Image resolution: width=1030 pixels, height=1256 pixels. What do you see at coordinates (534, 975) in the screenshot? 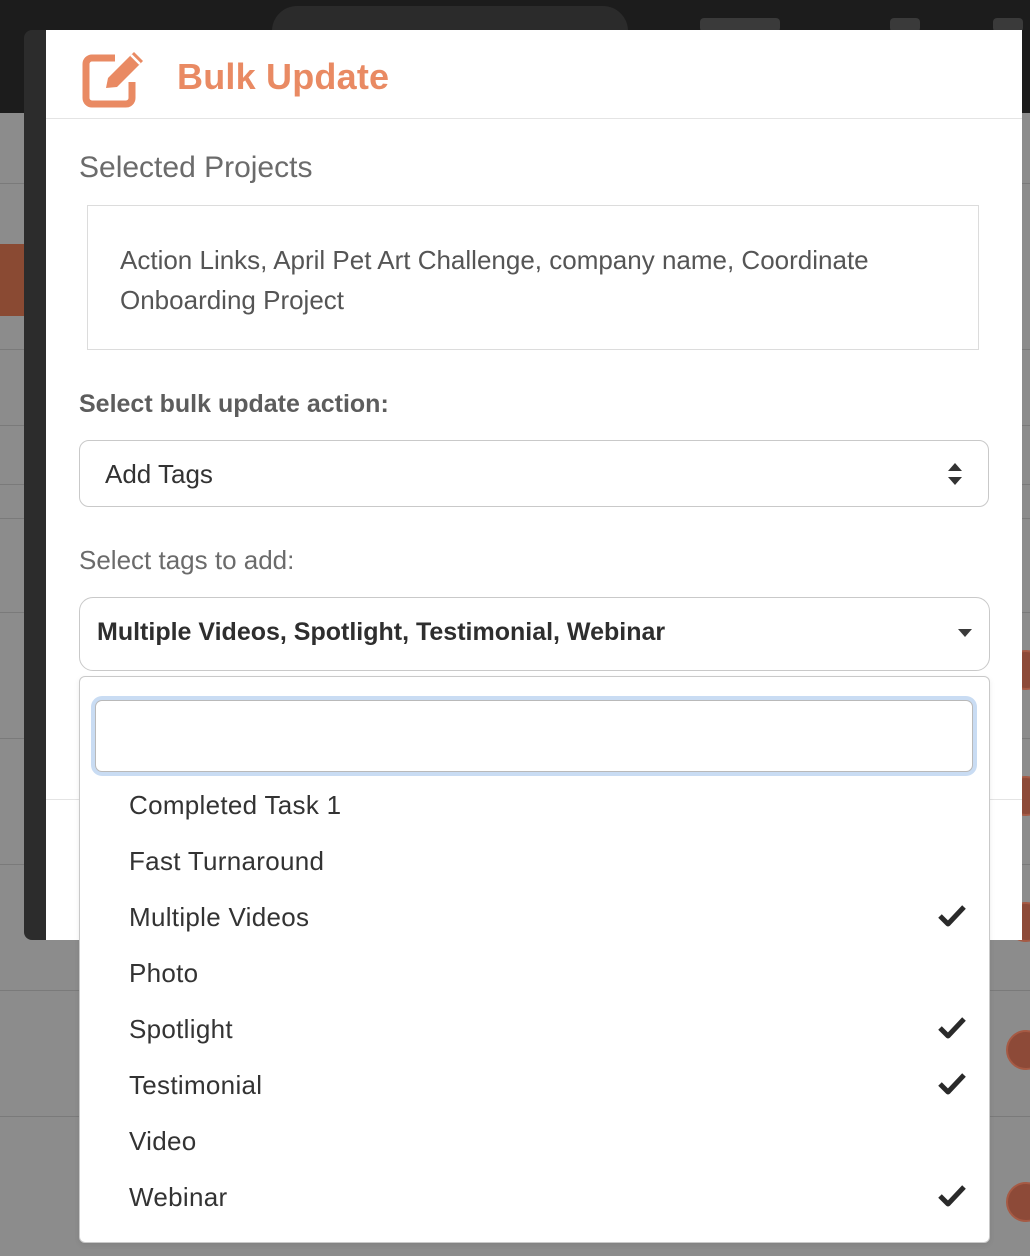
I see `tag-option-photo: Photo` at bounding box center [534, 975].